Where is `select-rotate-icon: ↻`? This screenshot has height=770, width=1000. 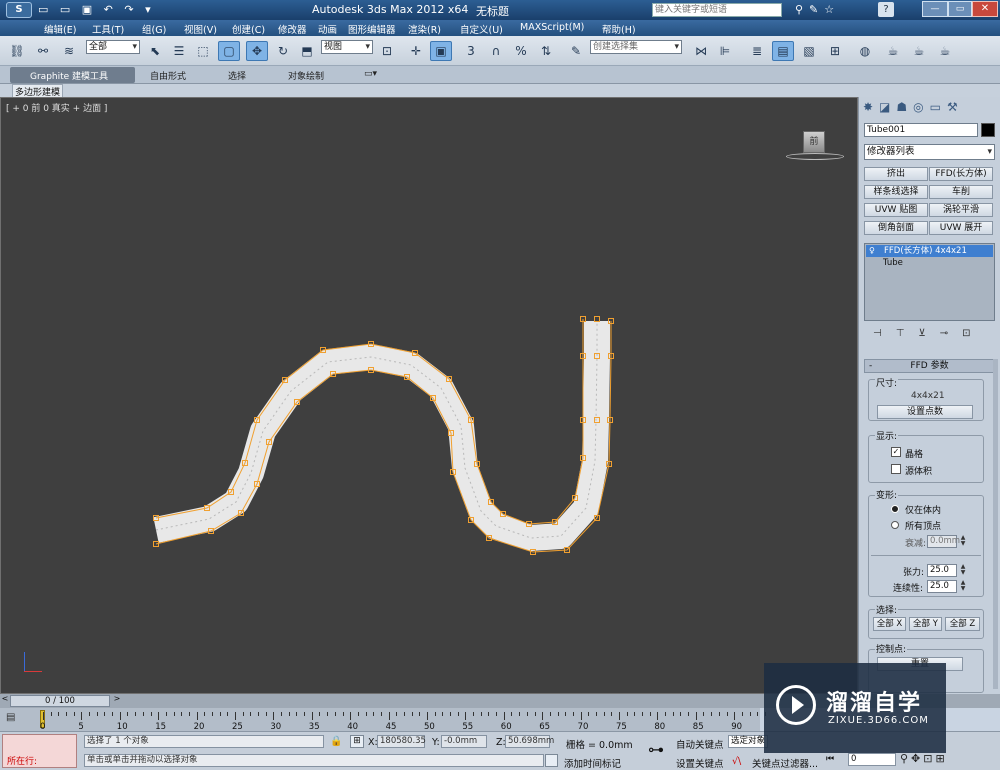
select-rotate-icon: ↻ is located at coordinates (283, 51).